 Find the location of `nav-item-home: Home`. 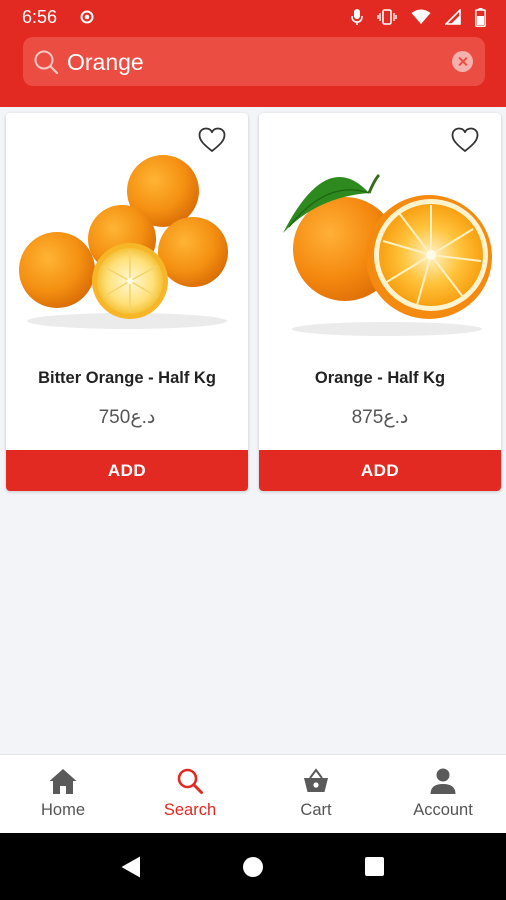

nav-item-home: Home is located at coordinates (63, 794).